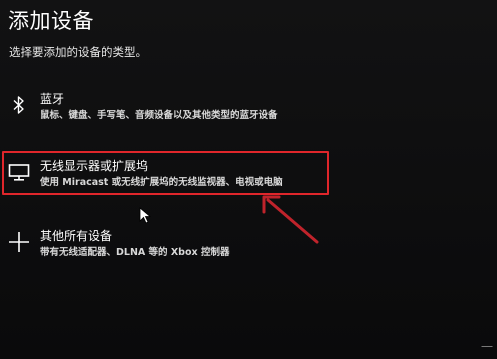  Describe the element at coordinates (52, 99) in the screenshot. I see `option-bluetooth-label: 蓝牙` at that location.